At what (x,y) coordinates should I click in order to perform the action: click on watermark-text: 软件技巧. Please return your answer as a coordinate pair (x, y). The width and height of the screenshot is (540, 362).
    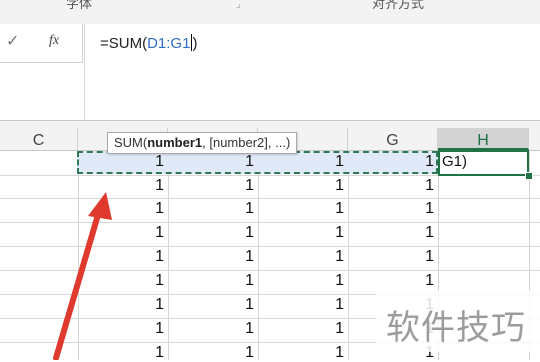
    Looking at the image, I should click on (456, 328).